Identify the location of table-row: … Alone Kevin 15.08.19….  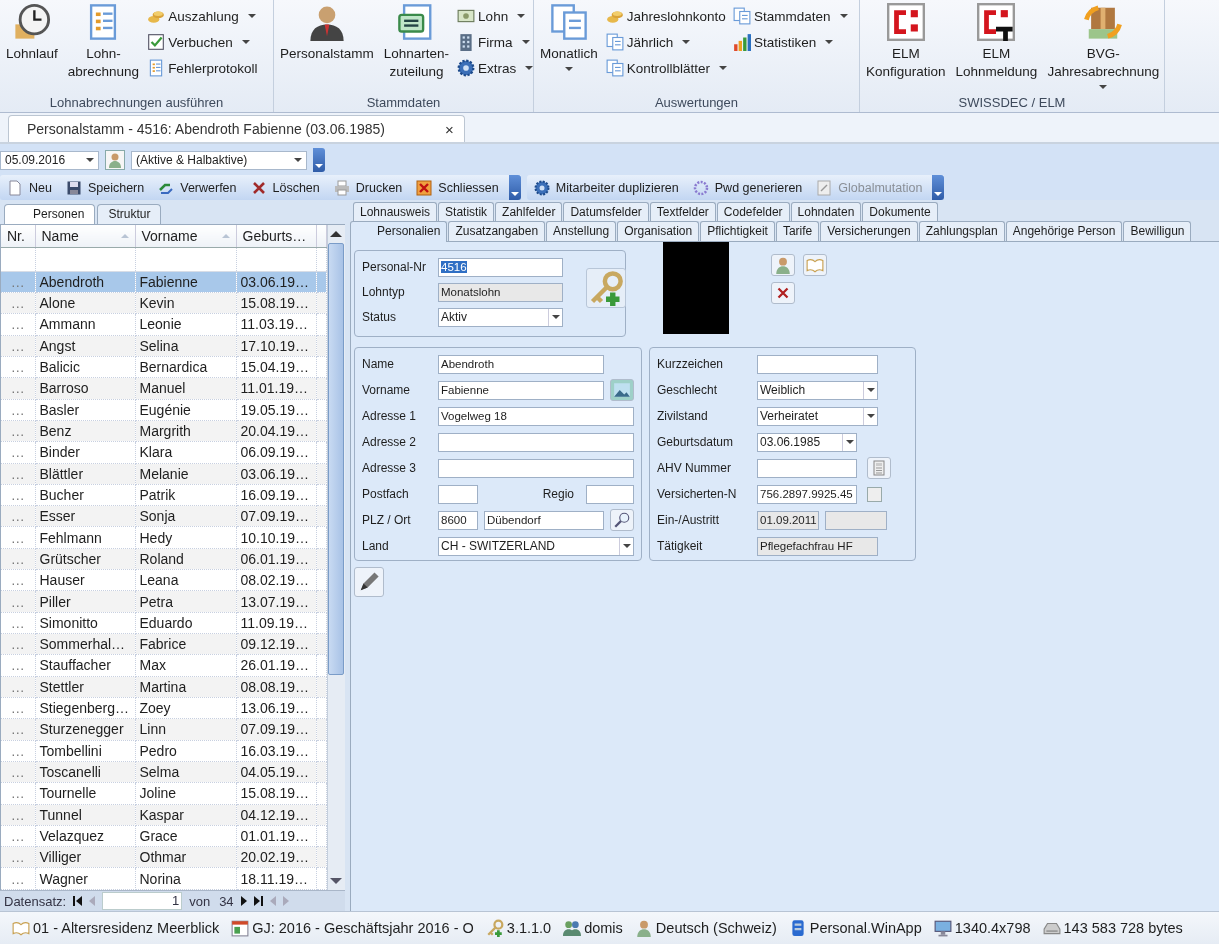
(163, 303).